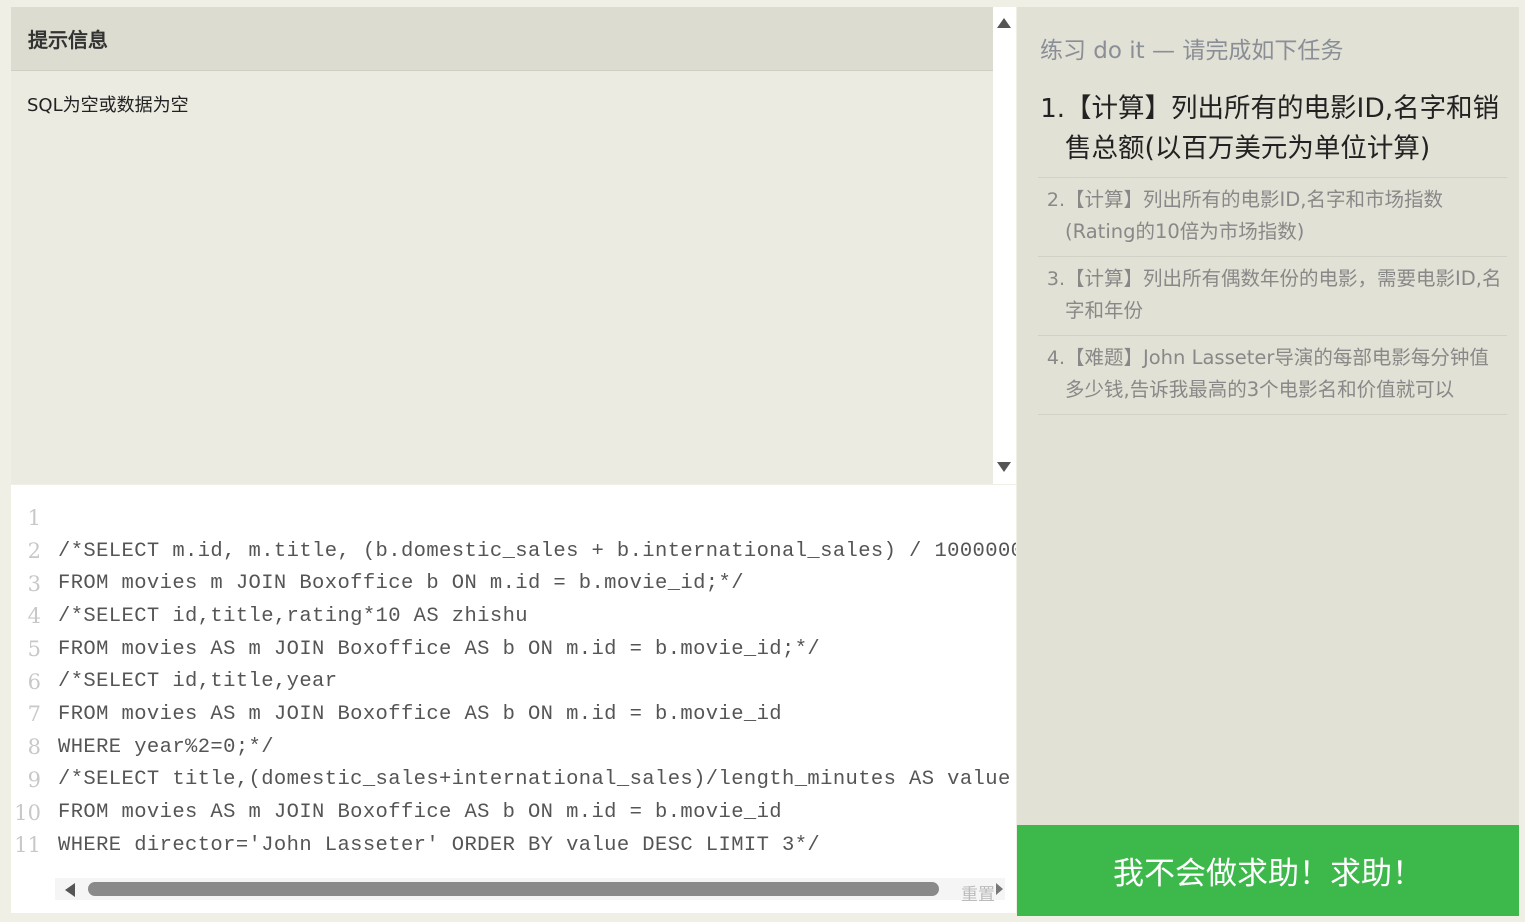 This screenshot has height=922, width=1525. I want to click on editor-horizontal-scrollbar: 重置, so click(530, 891).